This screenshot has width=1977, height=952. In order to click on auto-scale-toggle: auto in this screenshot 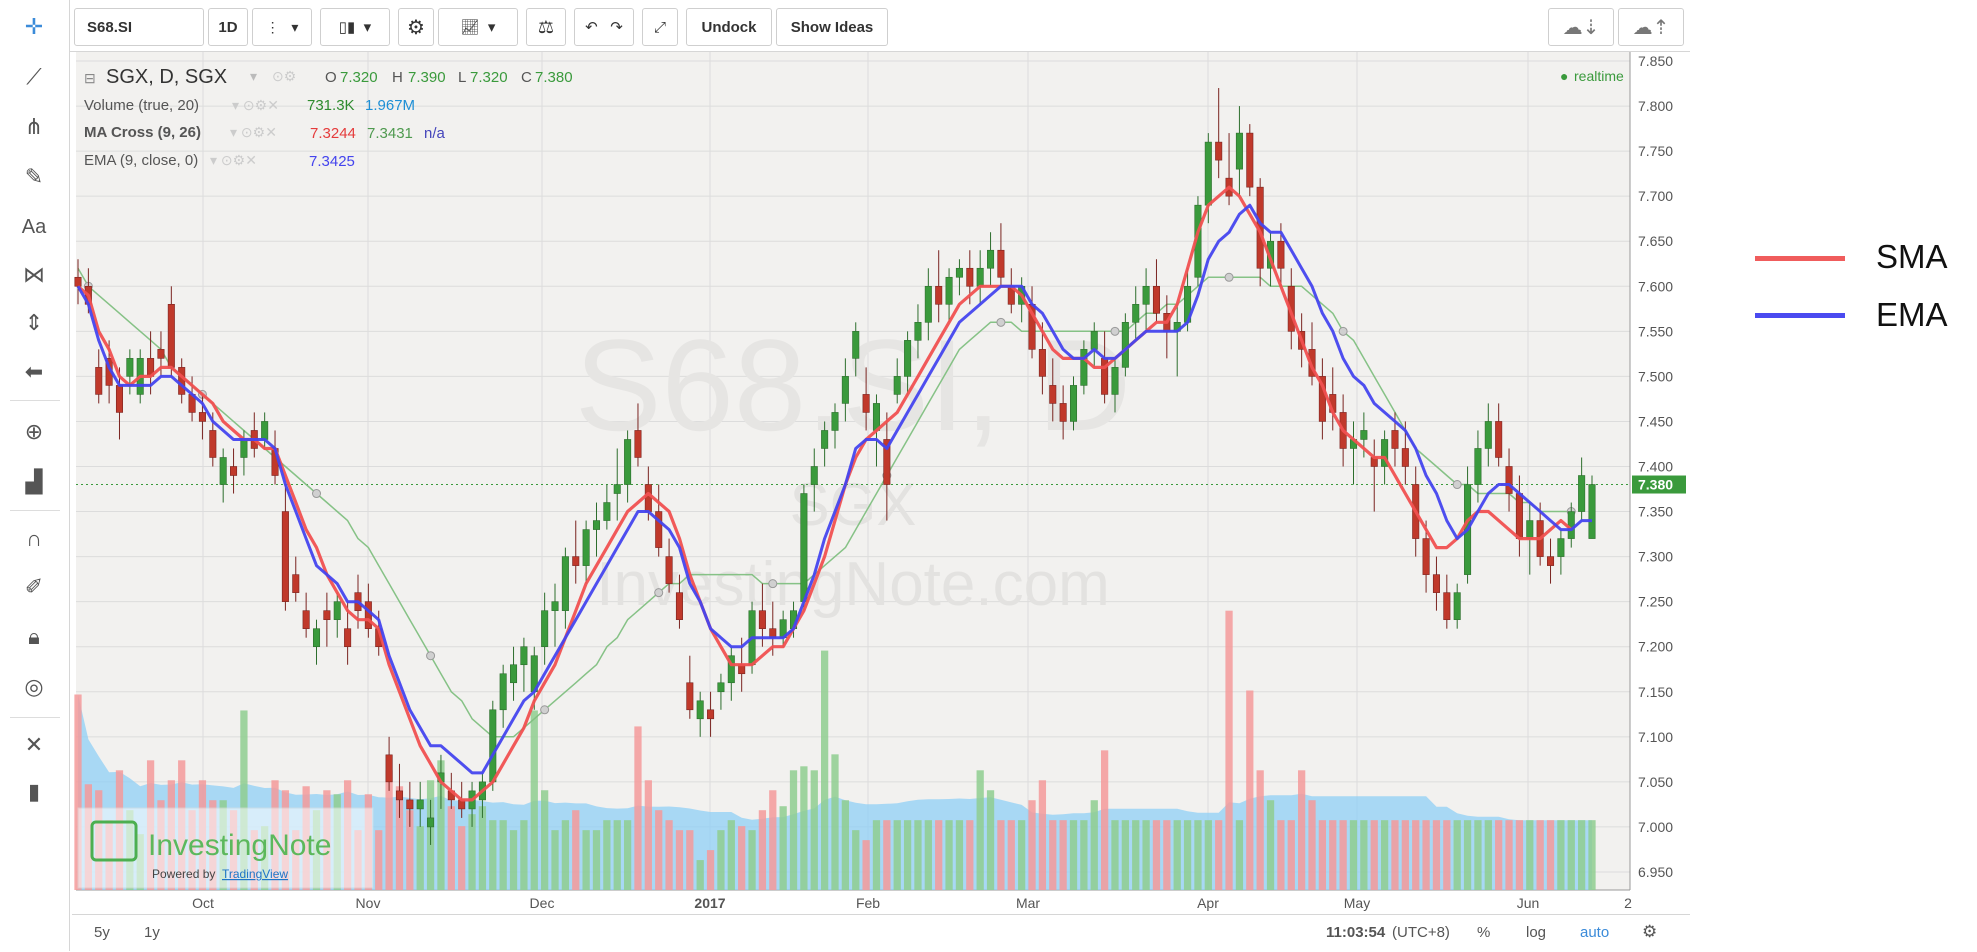, I will do `click(1594, 932)`.